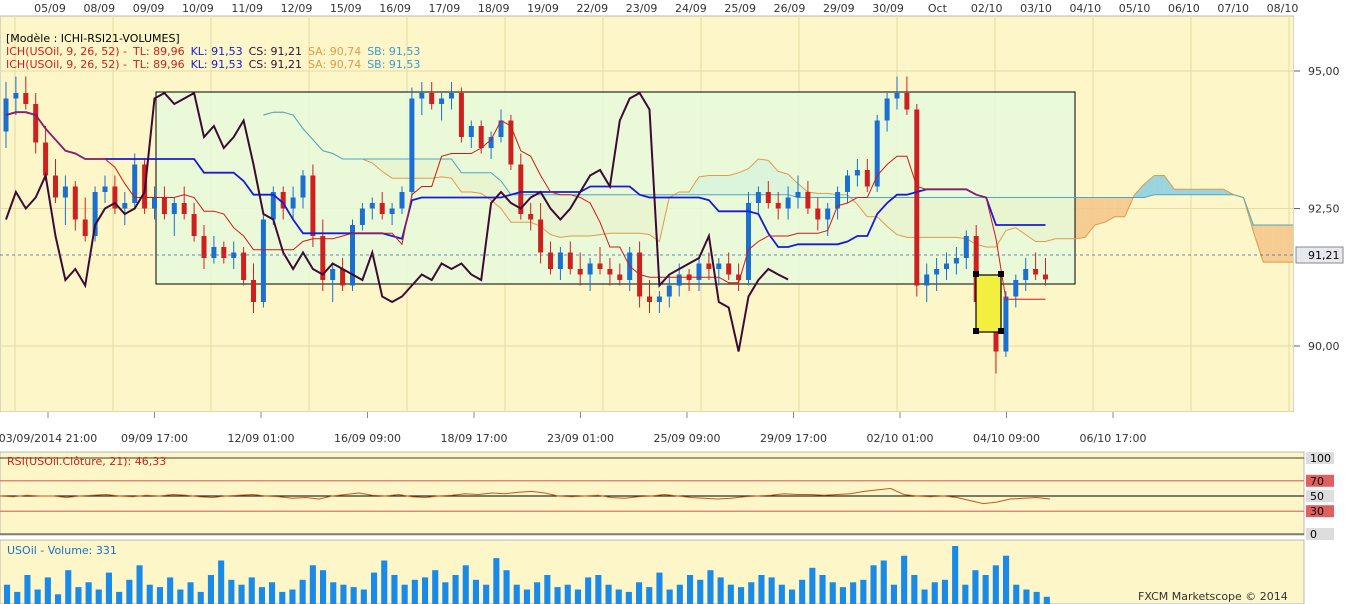  I want to click on selection-handle-bl, so click(976, 331).